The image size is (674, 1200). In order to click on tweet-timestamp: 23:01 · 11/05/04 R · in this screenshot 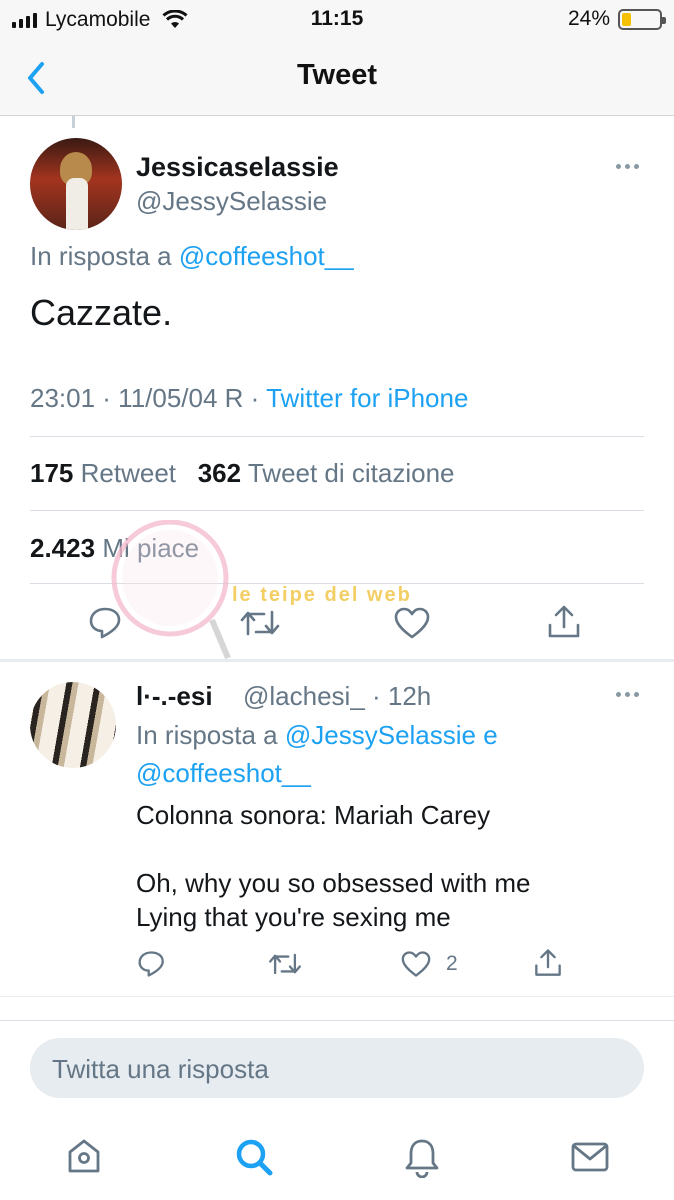, I will do `click(145, 398)`.